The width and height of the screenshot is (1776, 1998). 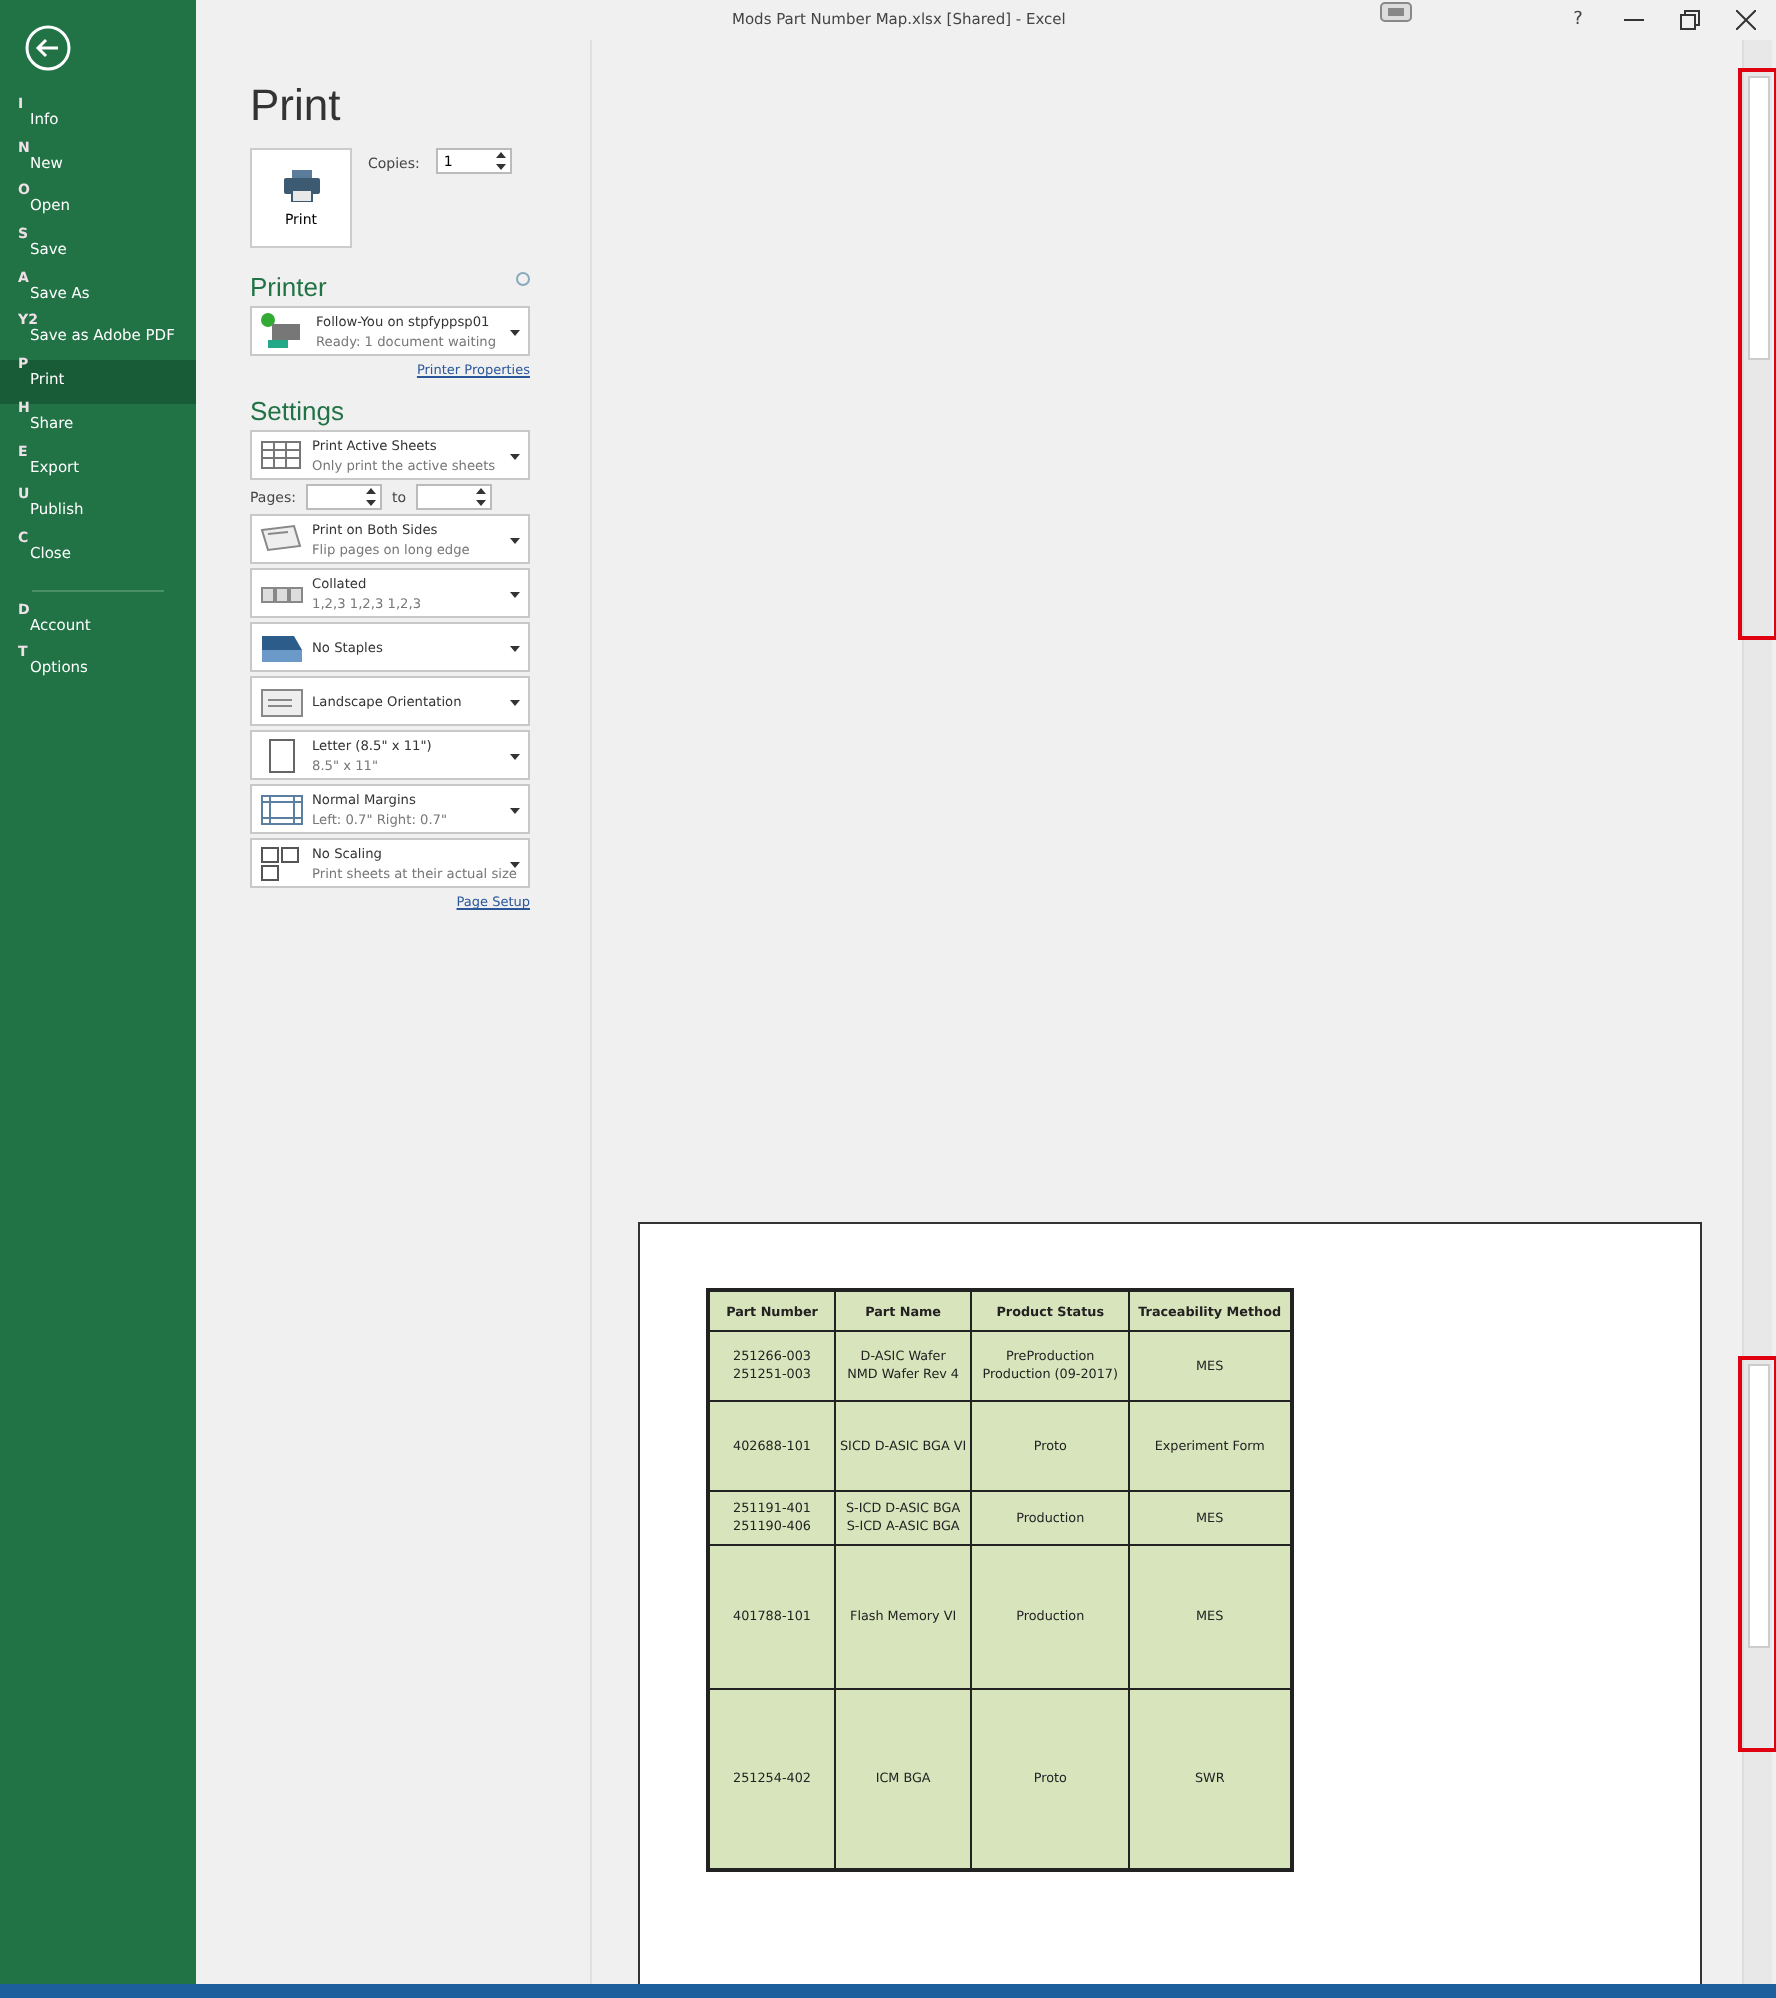 What do you see at coordinates (288, 287) in the screenshot?
I see `printer-heading: Printer` at bounding box center [288, 287].